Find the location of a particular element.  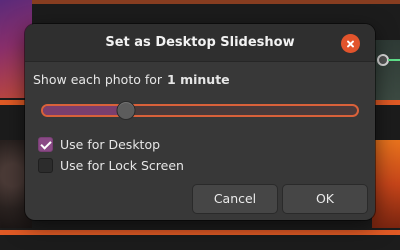

decorative-line is located at coordinates (394, 60).